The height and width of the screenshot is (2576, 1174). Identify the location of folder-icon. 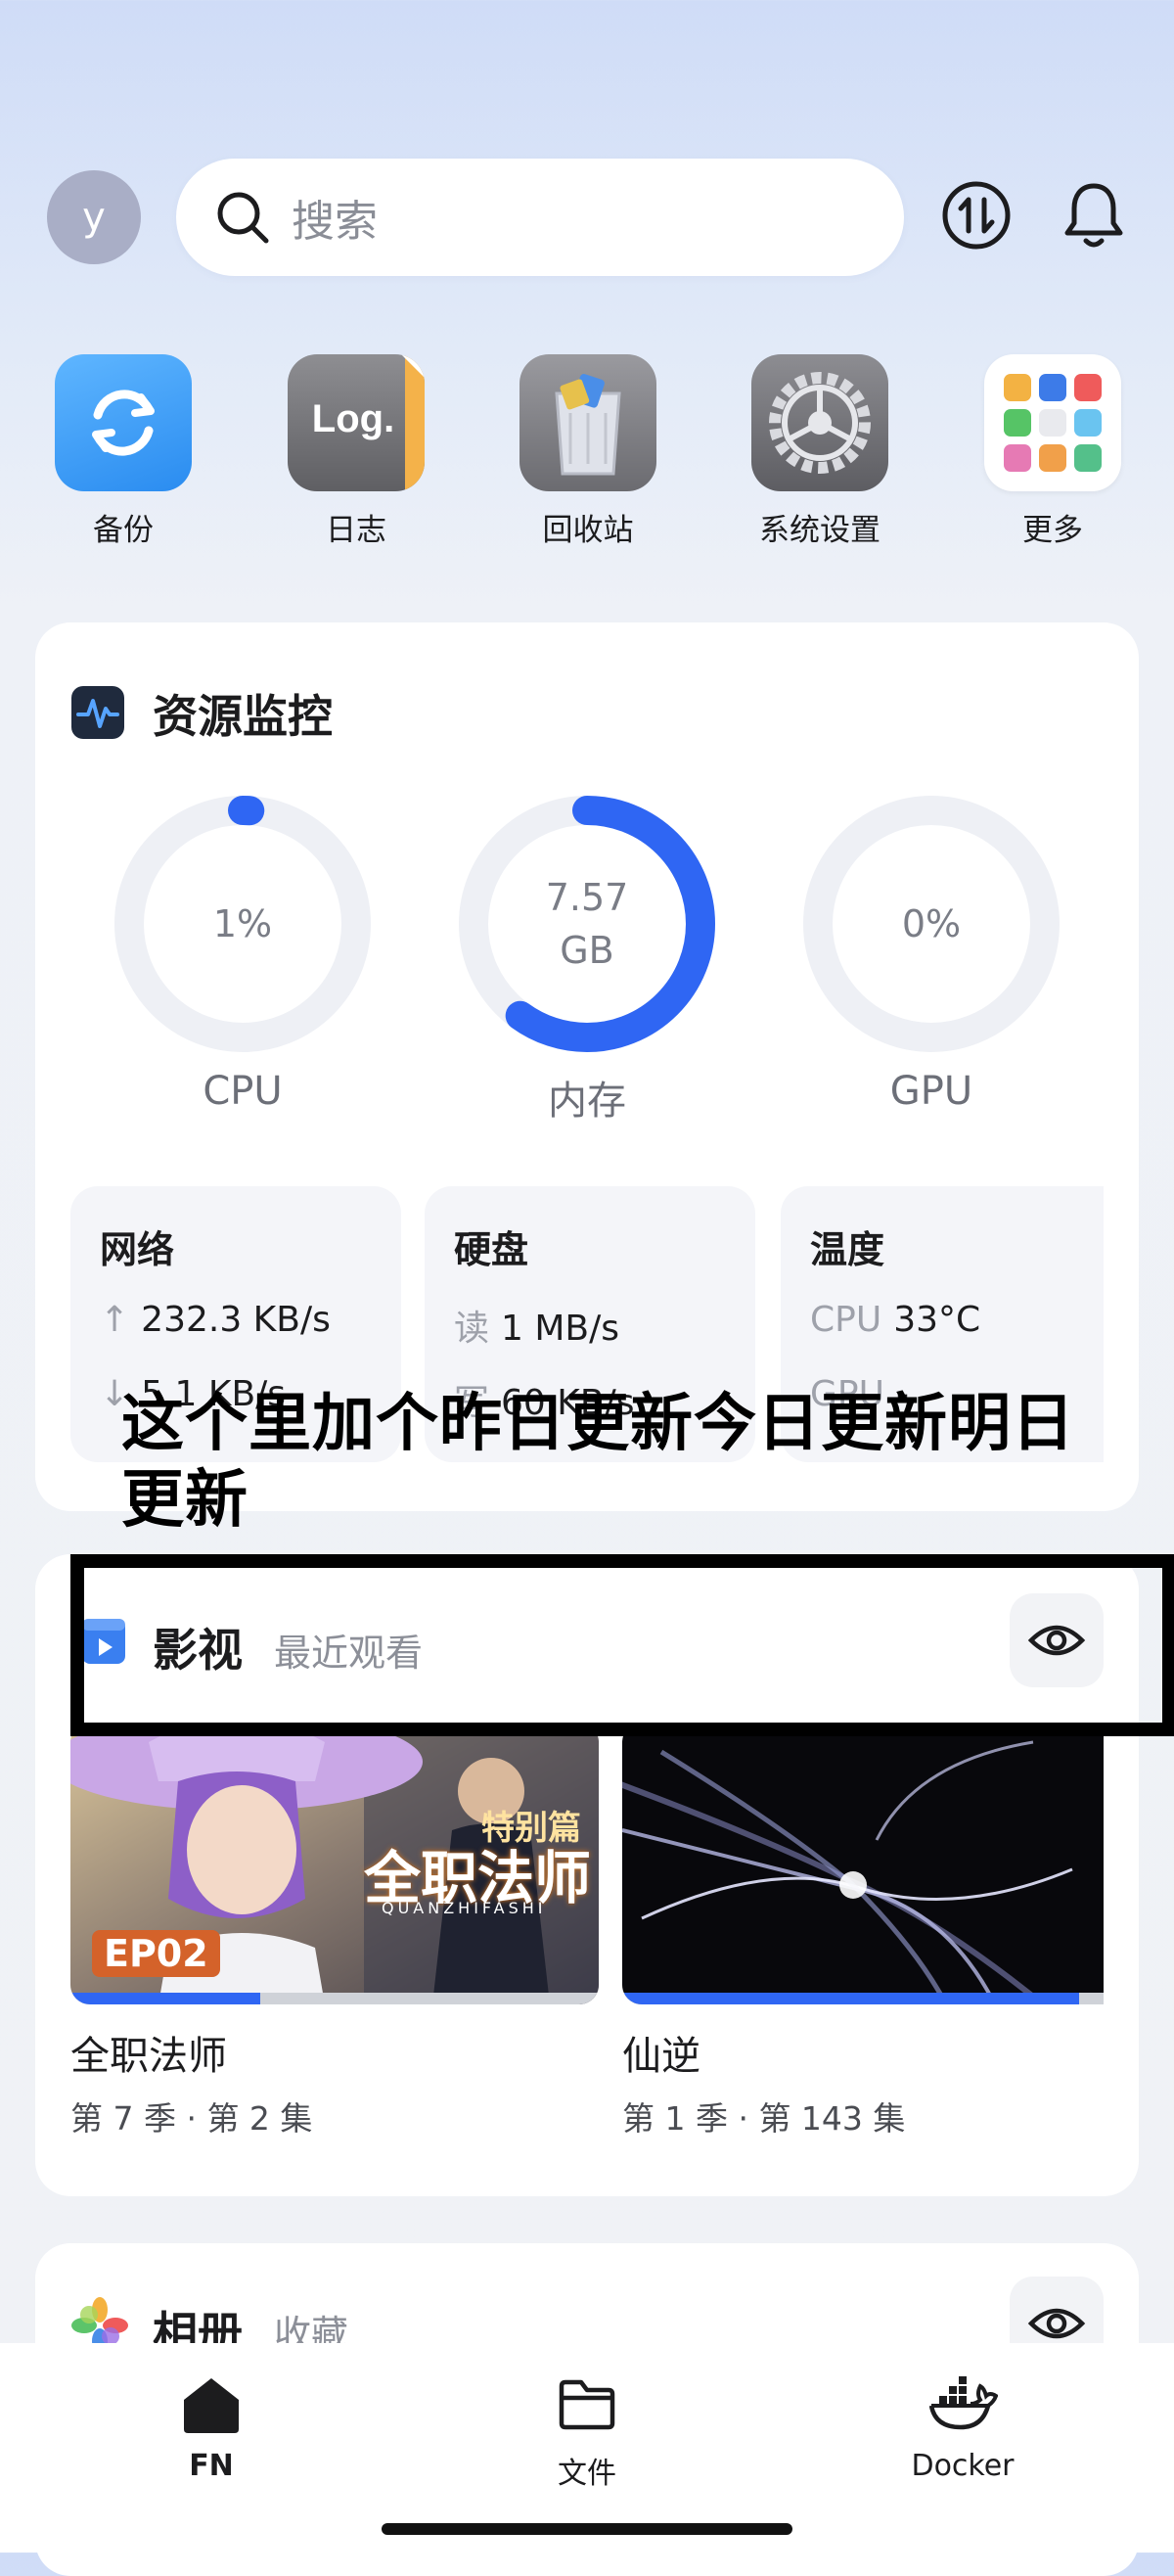
(587, 2404).